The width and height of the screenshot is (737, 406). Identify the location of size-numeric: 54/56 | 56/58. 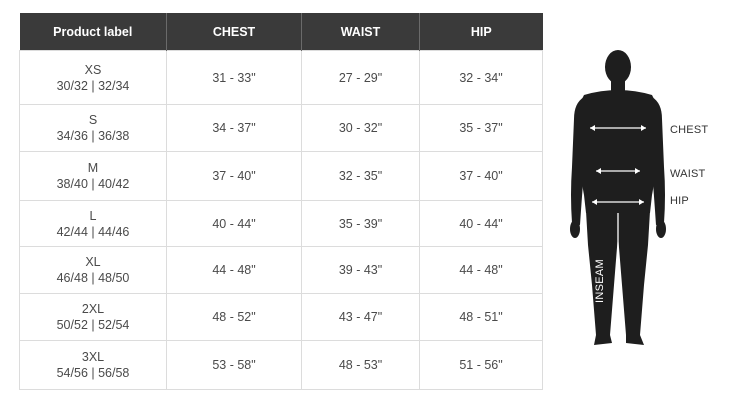
(93, 373).